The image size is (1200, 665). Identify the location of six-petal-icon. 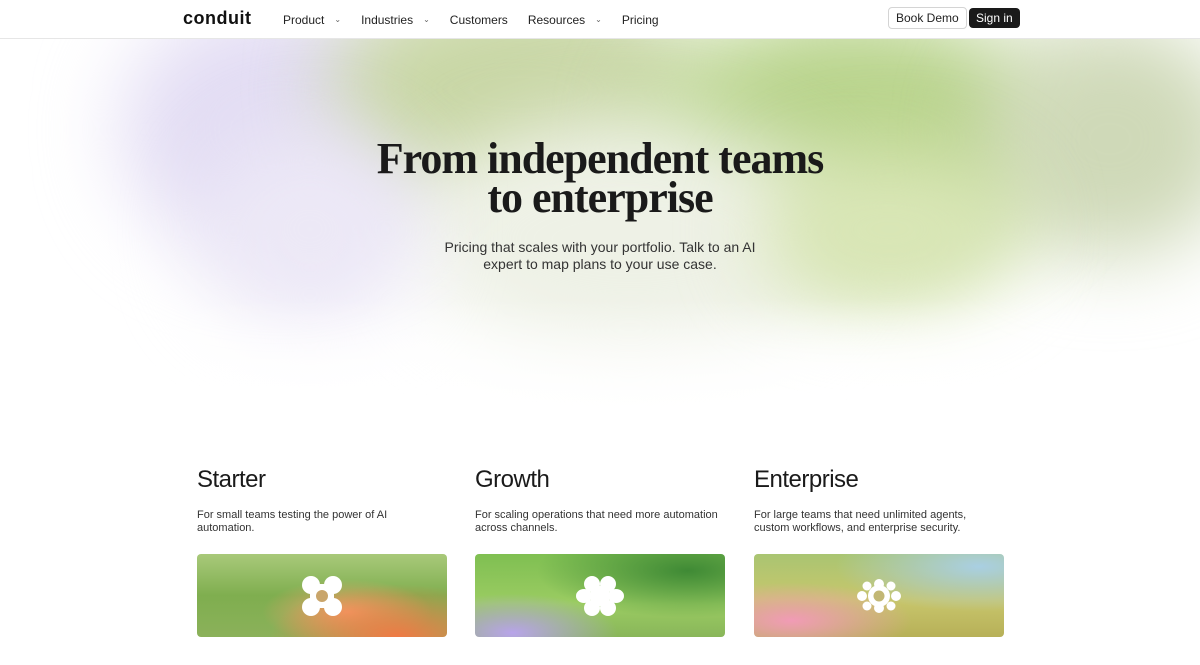
(600, 595).